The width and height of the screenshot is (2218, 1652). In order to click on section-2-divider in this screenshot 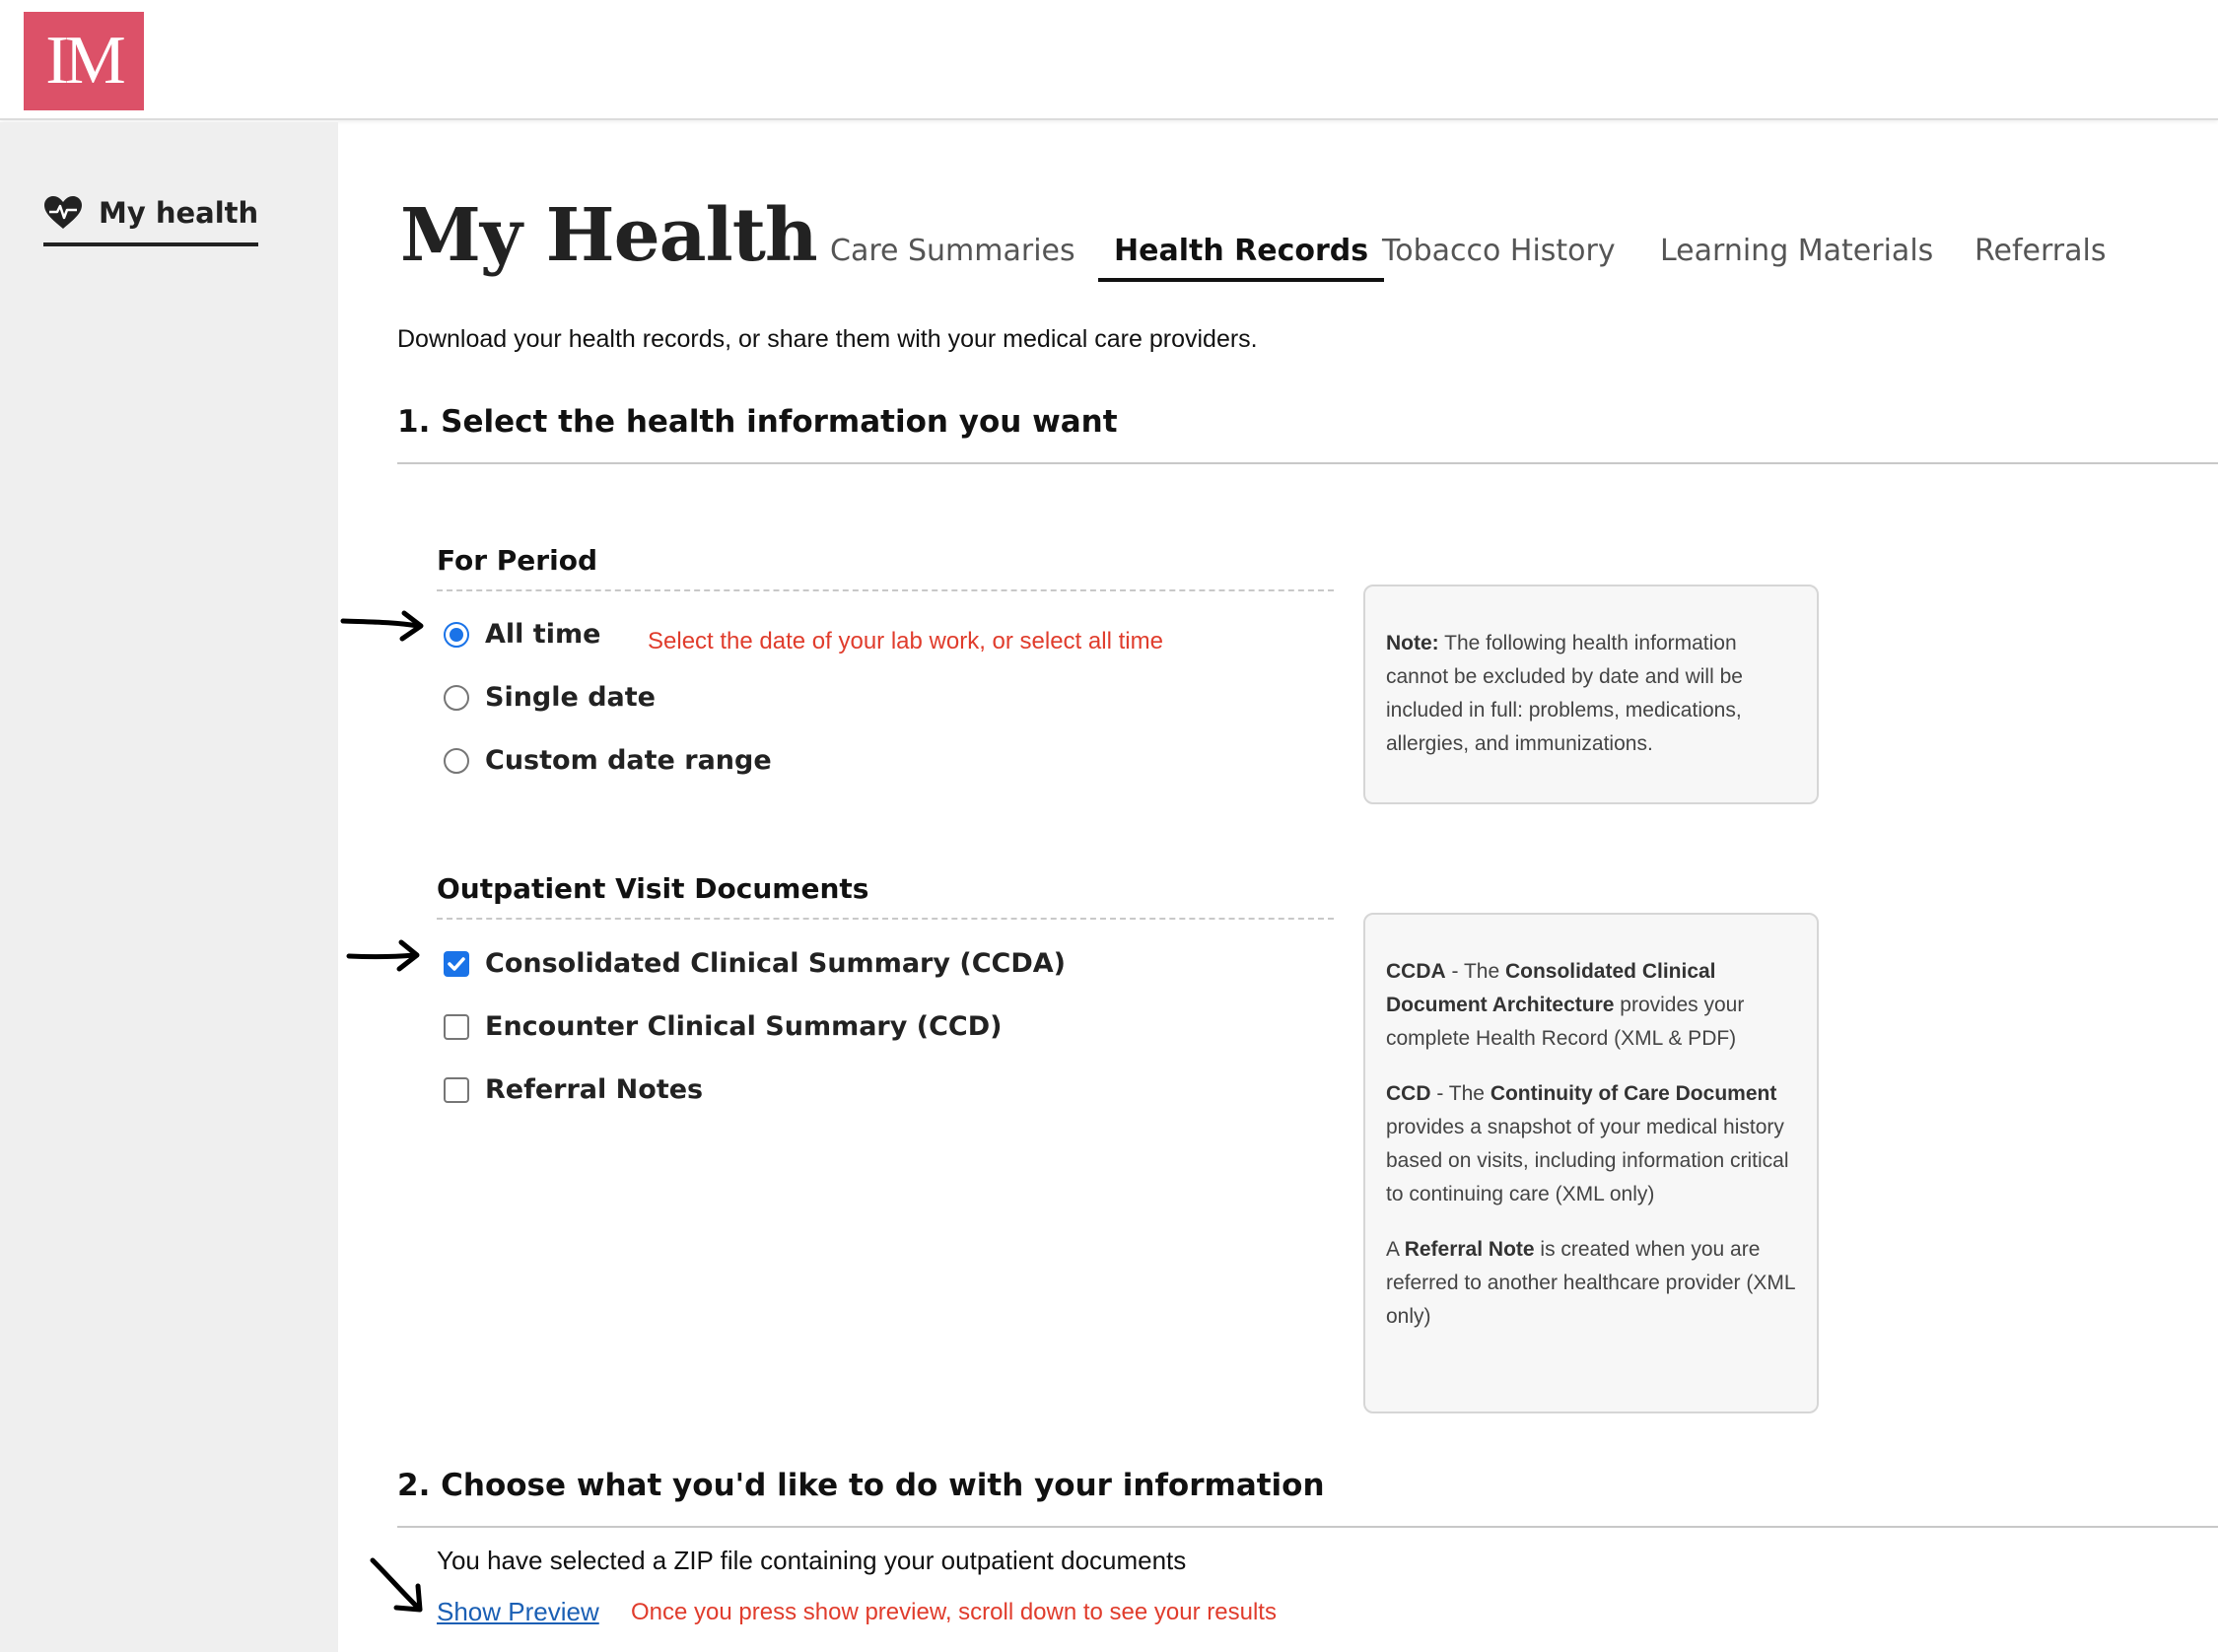, I will do `click(1307, 1527)`.